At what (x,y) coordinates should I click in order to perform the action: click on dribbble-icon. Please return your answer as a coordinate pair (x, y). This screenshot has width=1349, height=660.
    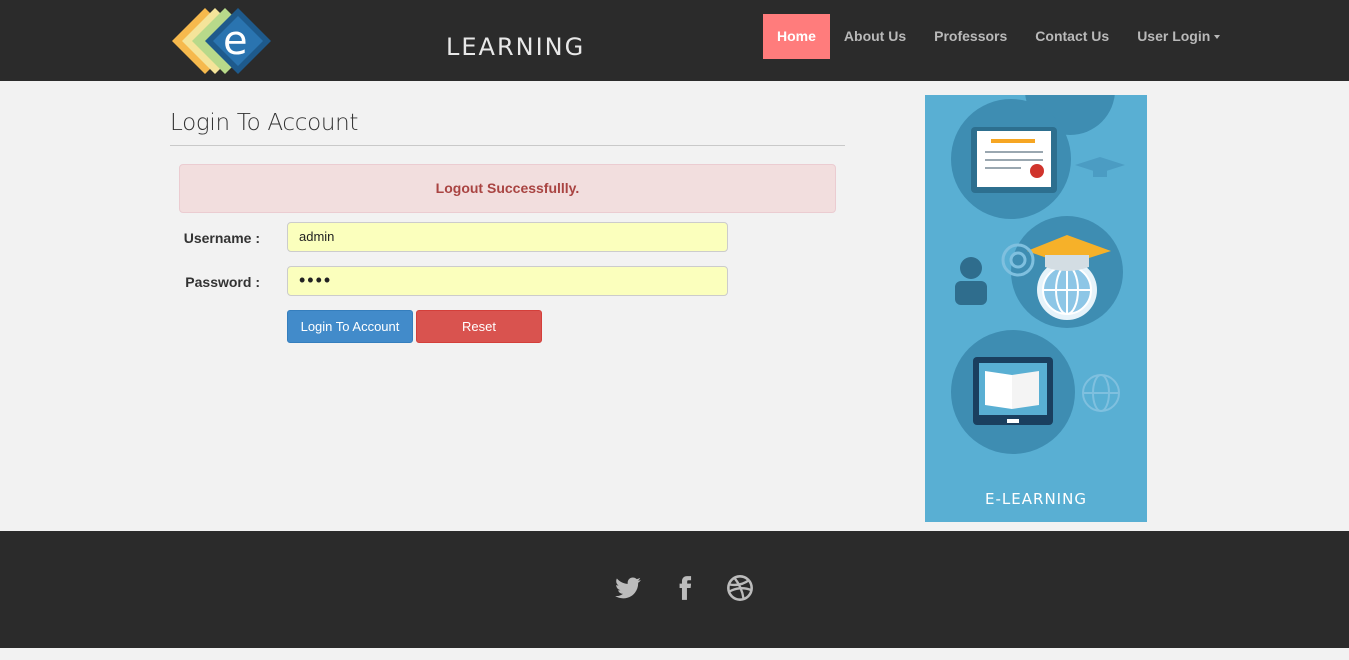
    Looking at the image, I should click on (741, 589).